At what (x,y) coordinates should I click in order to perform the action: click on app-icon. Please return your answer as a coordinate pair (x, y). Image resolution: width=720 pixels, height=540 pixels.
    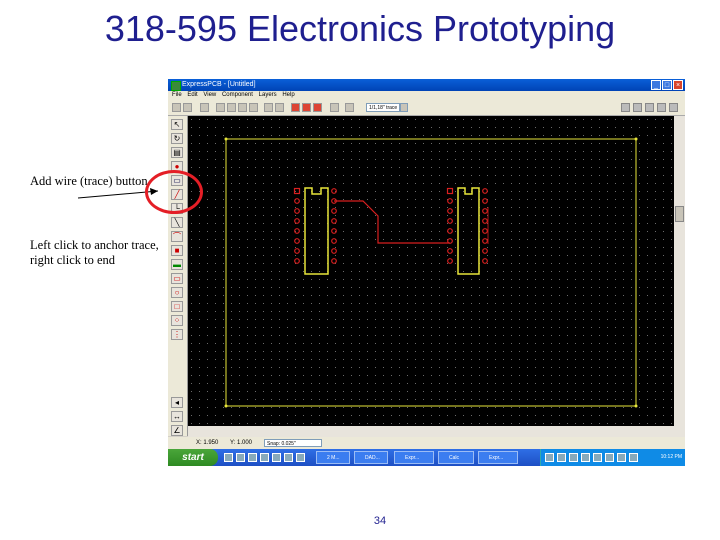
    Looking at the image, I should click on (176, 86).